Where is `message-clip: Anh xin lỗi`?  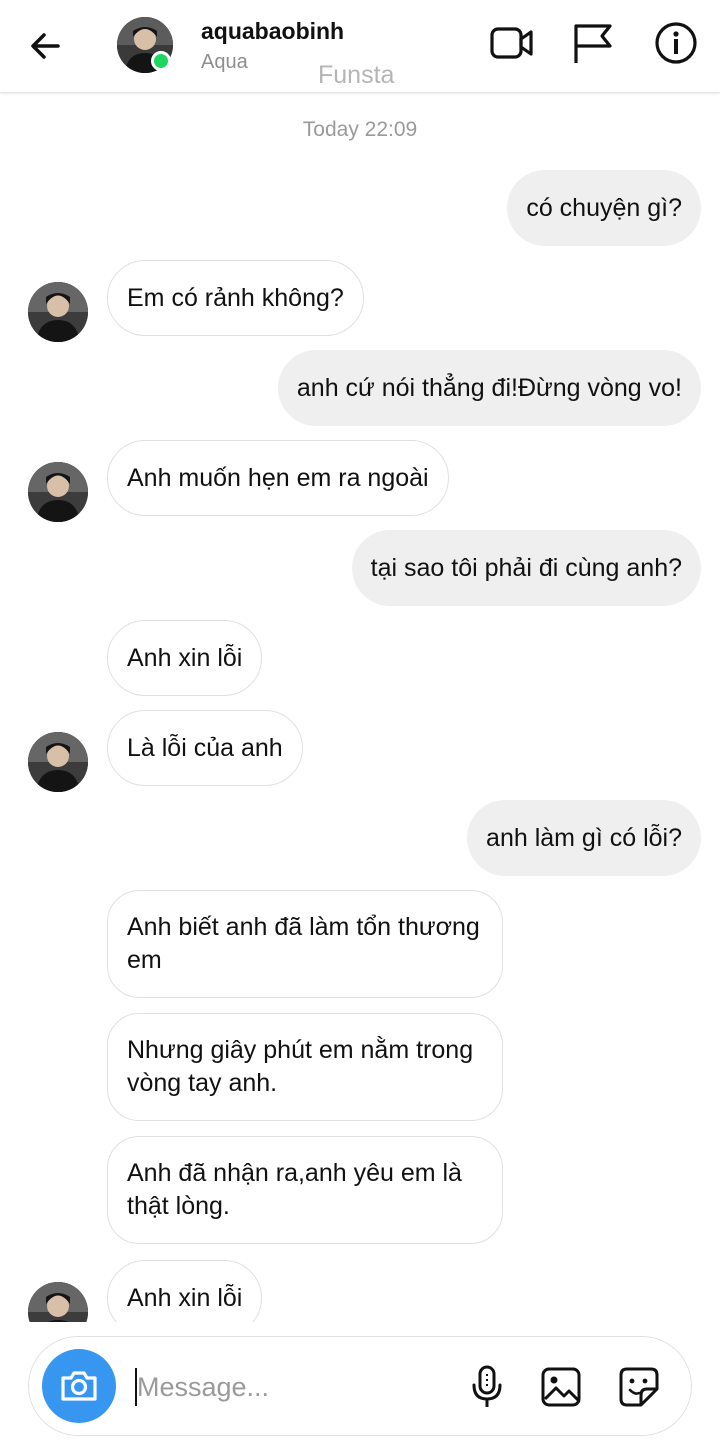 message-clip: Anh xin lỗi is located at coordinates (360, 1286).